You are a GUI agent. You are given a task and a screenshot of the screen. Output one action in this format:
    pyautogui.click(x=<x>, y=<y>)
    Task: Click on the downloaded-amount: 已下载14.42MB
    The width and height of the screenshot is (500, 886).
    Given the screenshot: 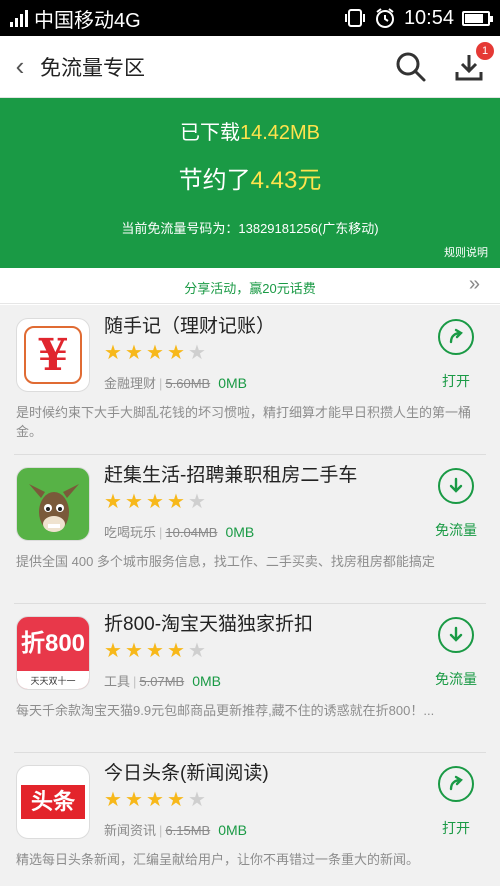 What is the action you would take?
    pyautogui.click(x=250, y=133)
    